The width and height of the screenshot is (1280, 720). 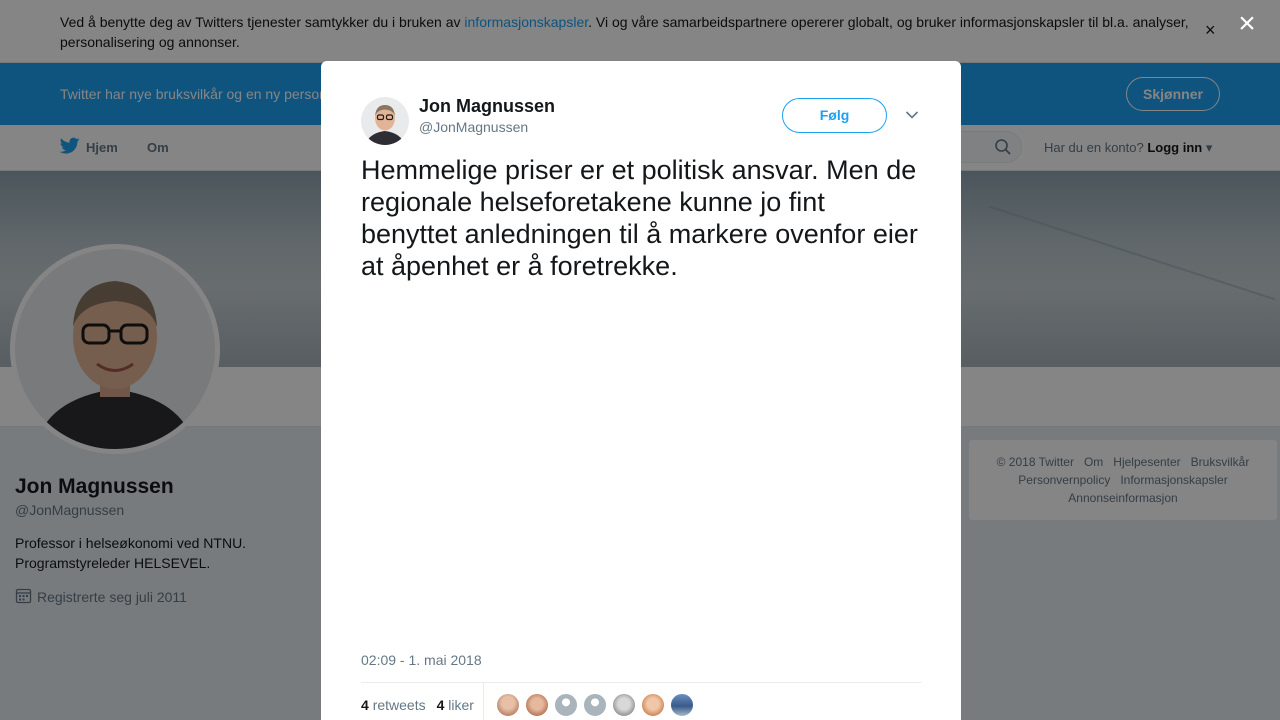 What do you see at coordinates (912, 116) in the screenshot?
I see `chevron-down-icon` at bounding box center [912, 116].